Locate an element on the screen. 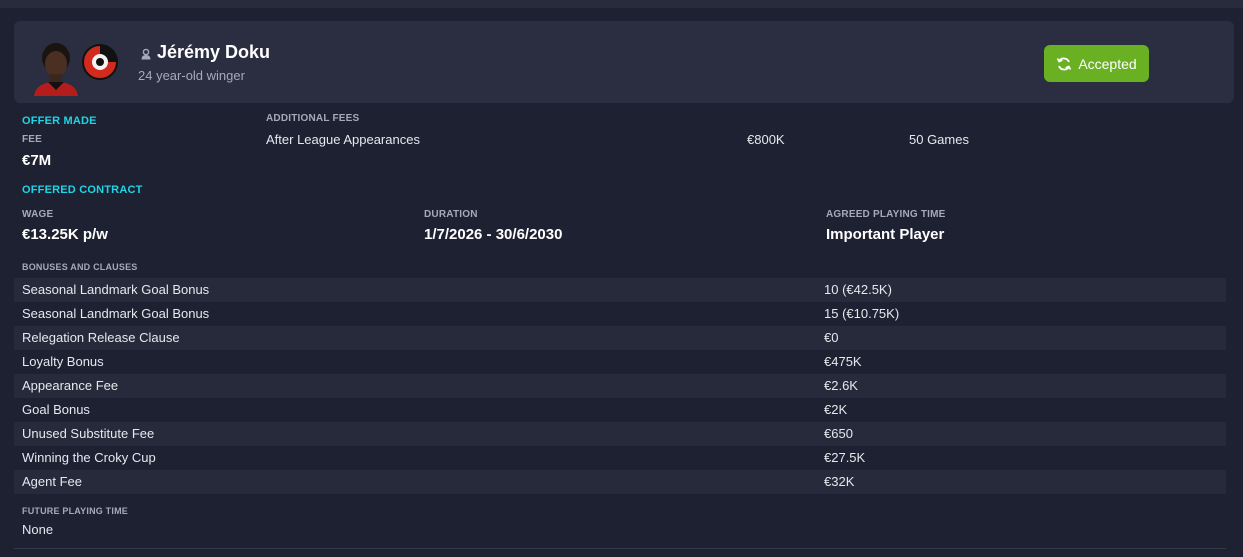 Image resolution: width=1243 pixels, height=557 pixels. player-description: 24 year-old winger is located at coordinates (191, 75).